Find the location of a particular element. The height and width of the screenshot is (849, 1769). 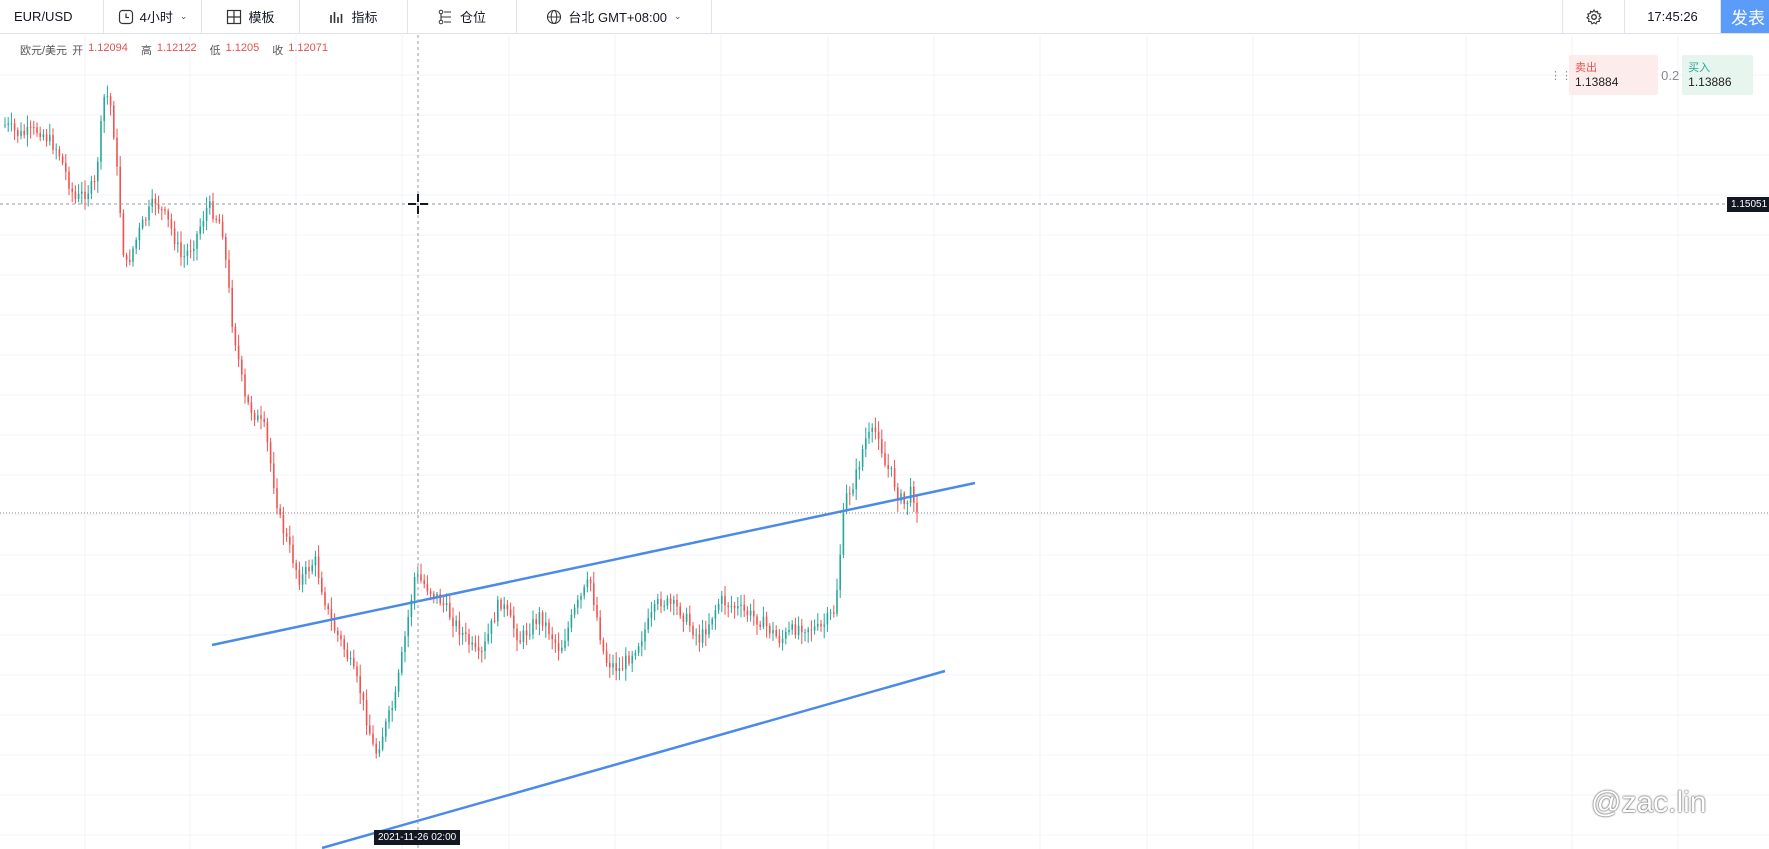

ohlc-open-value: 1.12094 is located at coordinates (108, 48).